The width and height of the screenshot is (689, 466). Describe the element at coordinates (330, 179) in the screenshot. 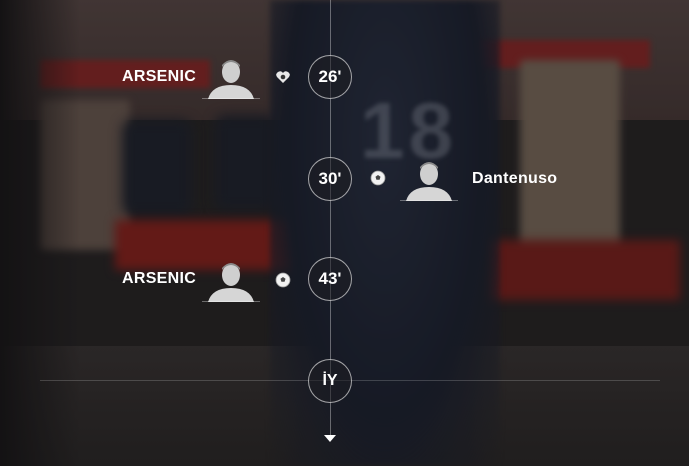

I see `minute-badge: 30'` at that location.